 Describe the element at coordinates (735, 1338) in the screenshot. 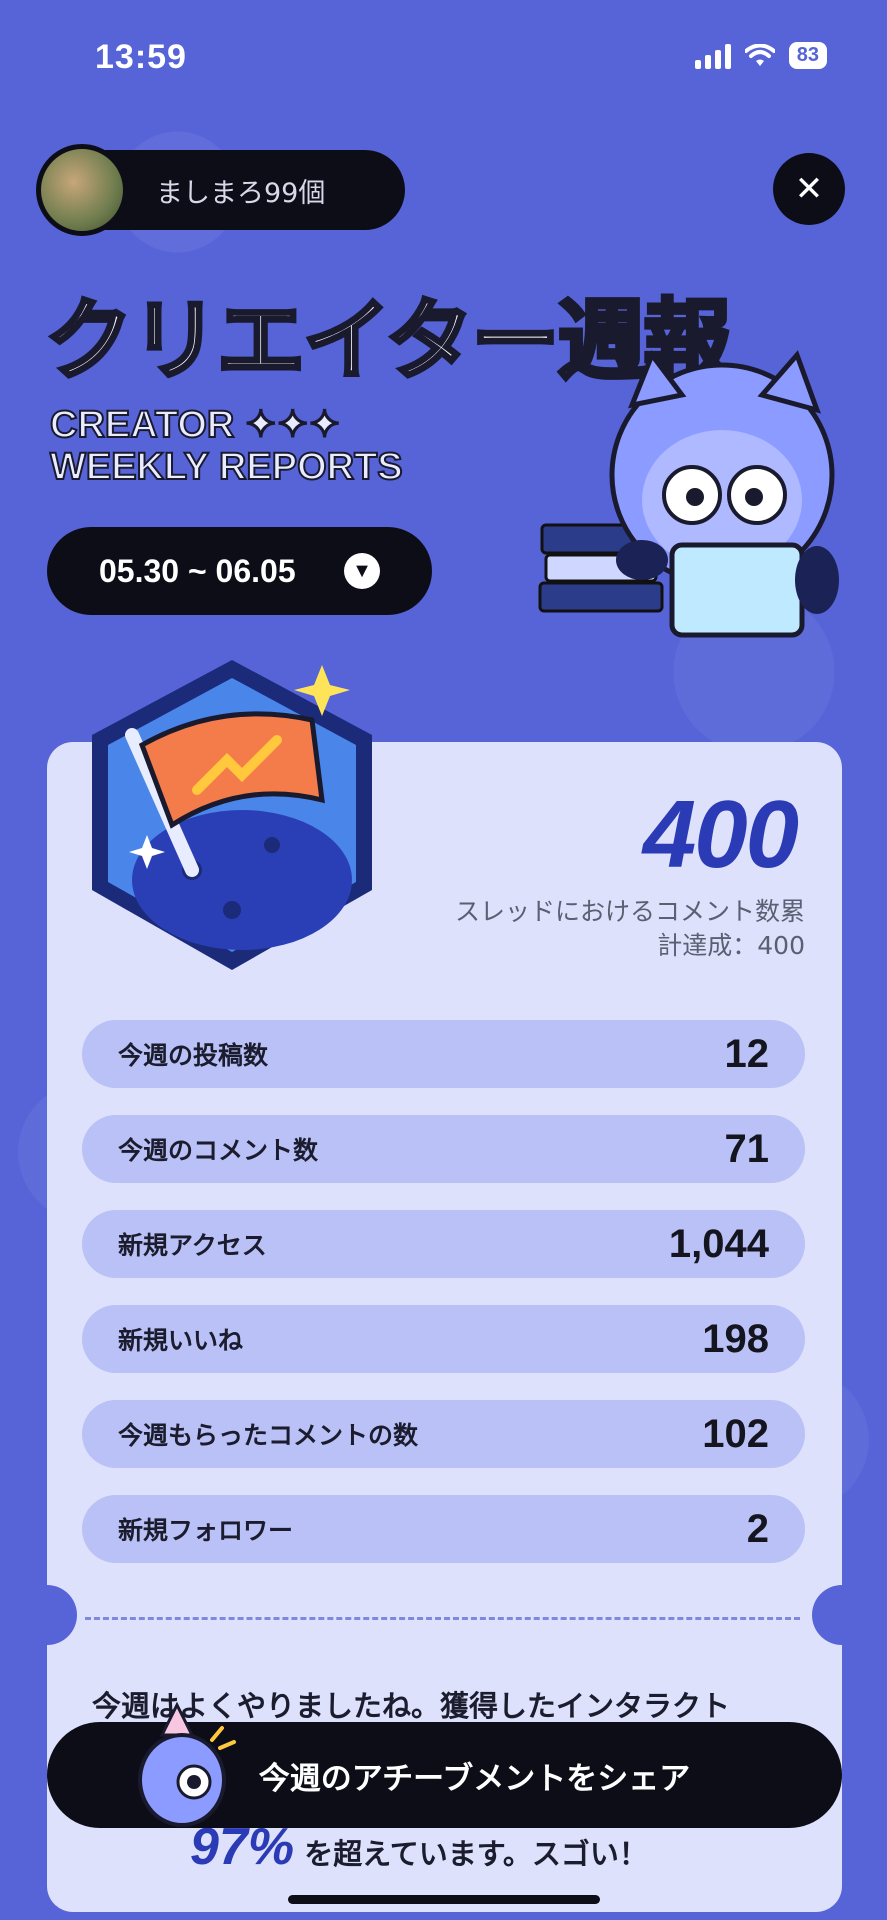

I see `stat-value: 198` at that location.